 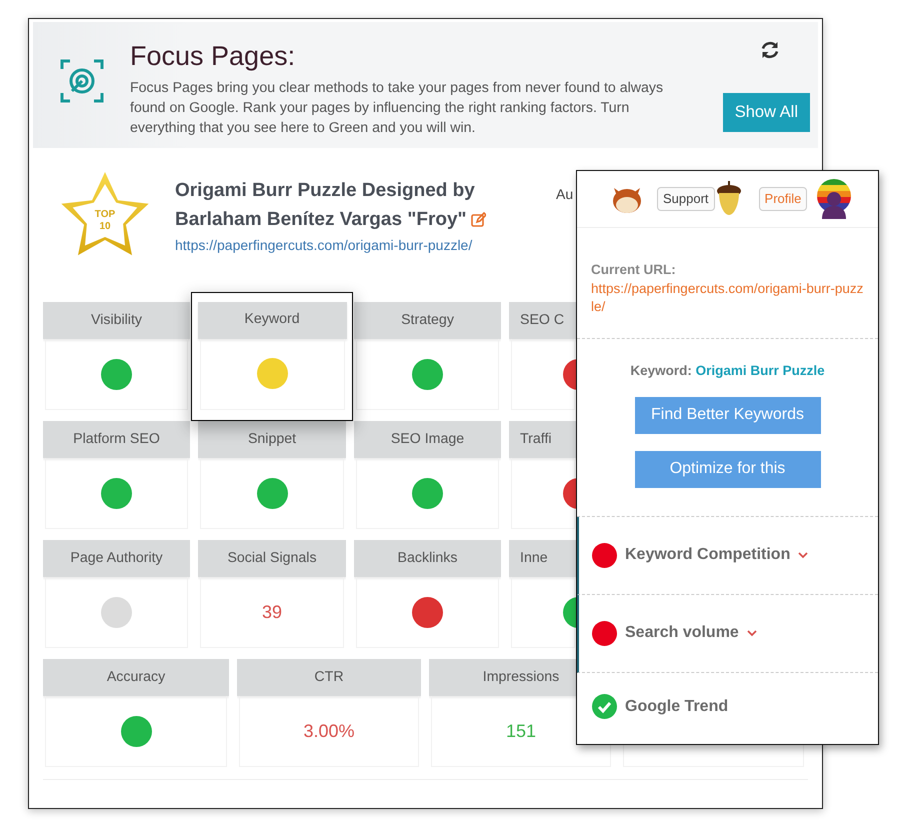 What do you see at coordinates (427, 320) in the screenshot?
I see `tile-label: Strategy` at bounding box center [427, 320].